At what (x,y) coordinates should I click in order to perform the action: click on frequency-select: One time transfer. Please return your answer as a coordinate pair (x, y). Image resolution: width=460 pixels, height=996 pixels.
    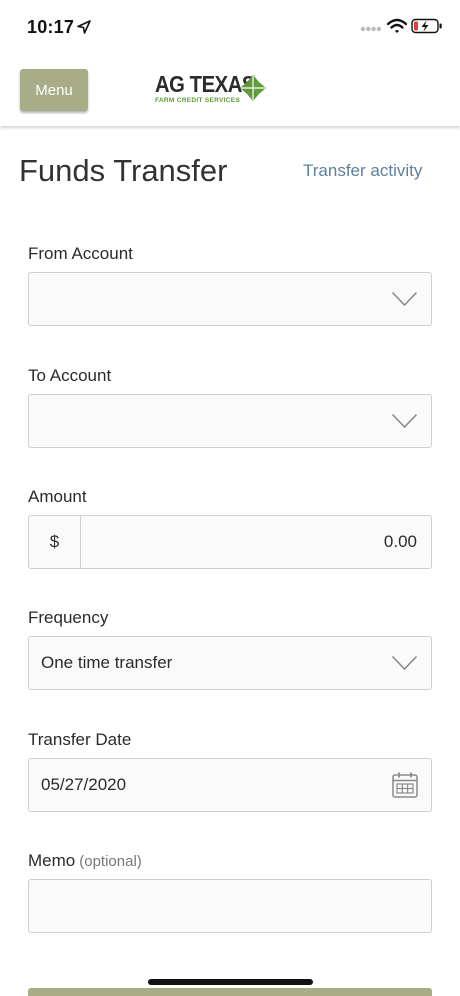
    Looking at the image, I should click on (230, 663).